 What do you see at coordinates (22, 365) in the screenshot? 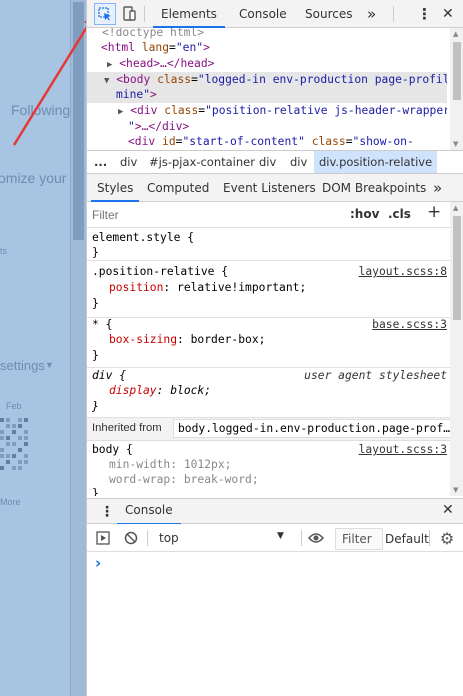
I see `settings-text: settings` at bounding box center [22, 365].